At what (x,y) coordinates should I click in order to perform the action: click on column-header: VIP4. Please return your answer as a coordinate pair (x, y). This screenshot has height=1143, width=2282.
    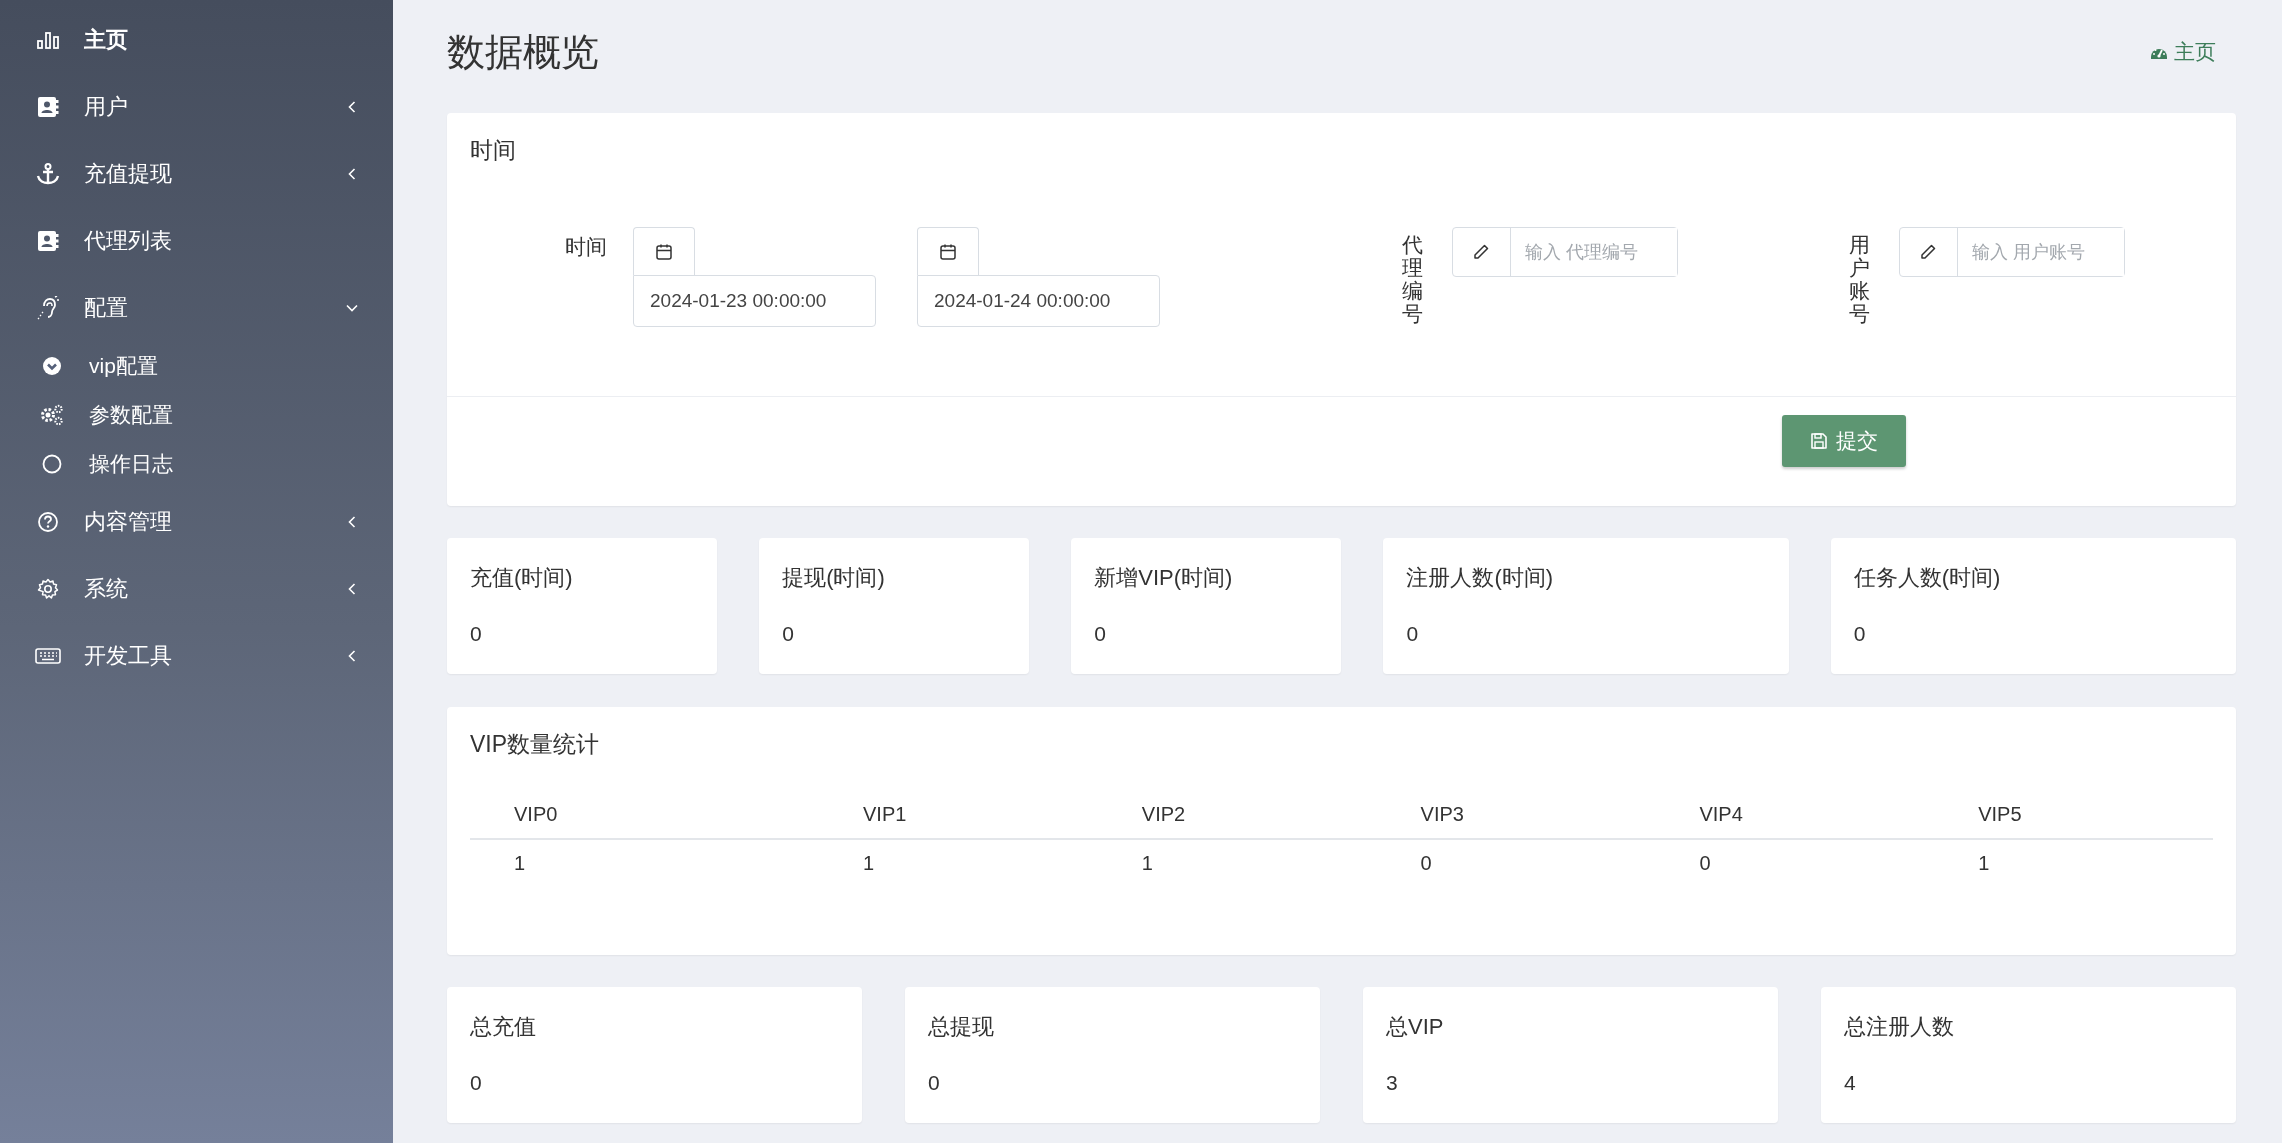
    Looking at the image, I should click on (1795, 817).